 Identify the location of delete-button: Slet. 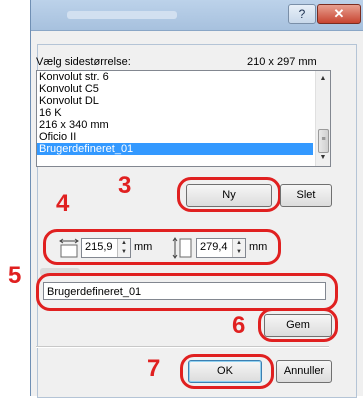
(306, 195).